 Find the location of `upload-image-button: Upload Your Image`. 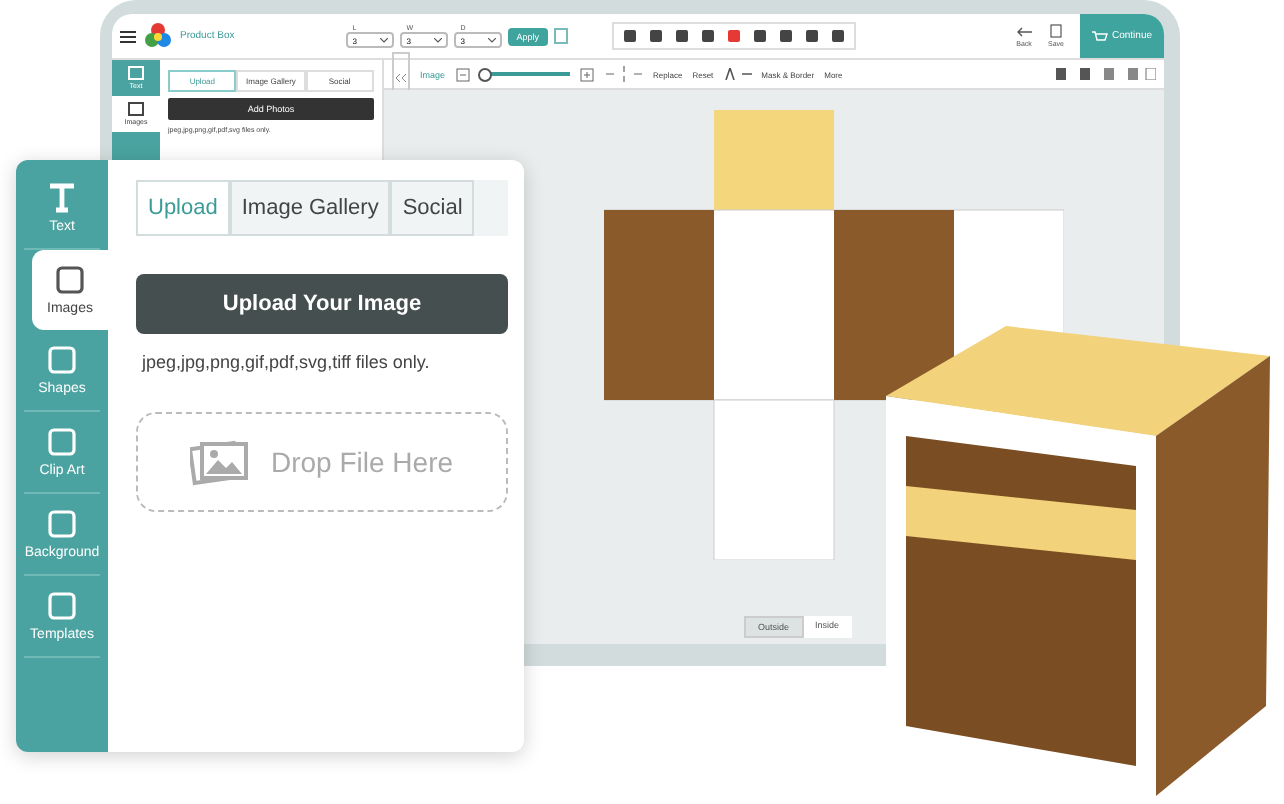

upload-image-button: Upload Your Image is located at coordinates (322, 304).